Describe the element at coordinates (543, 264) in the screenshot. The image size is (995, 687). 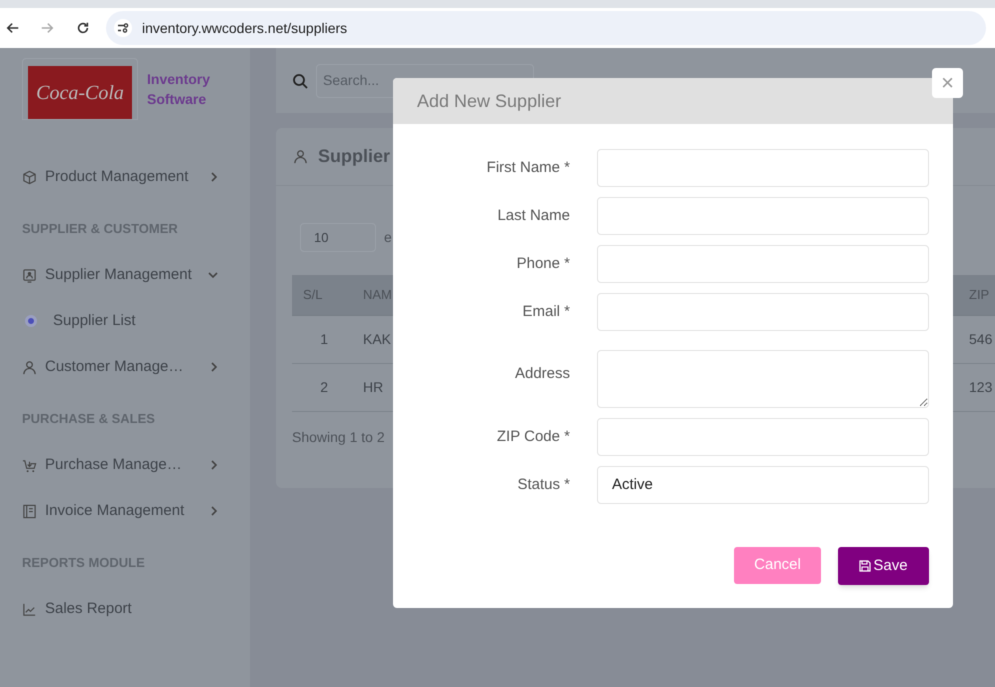
I see `field-label: Phone *` at that location.